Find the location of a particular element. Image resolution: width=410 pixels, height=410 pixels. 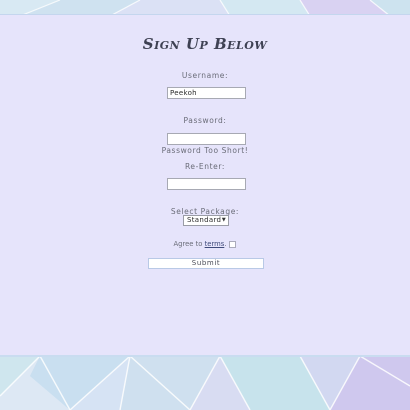

background-pattern-bottom is located at coordinates (205, 383).